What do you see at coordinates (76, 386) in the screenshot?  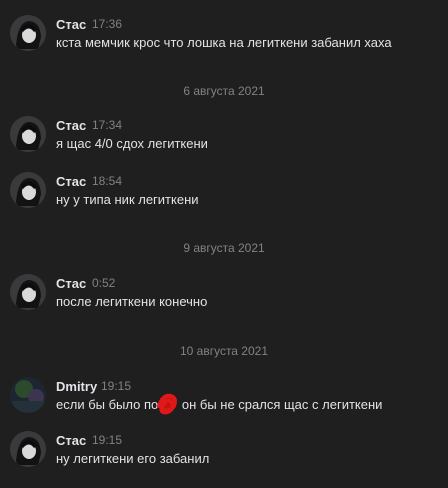 I see `message-author: Dmitry` at bounding box center [76, 386].